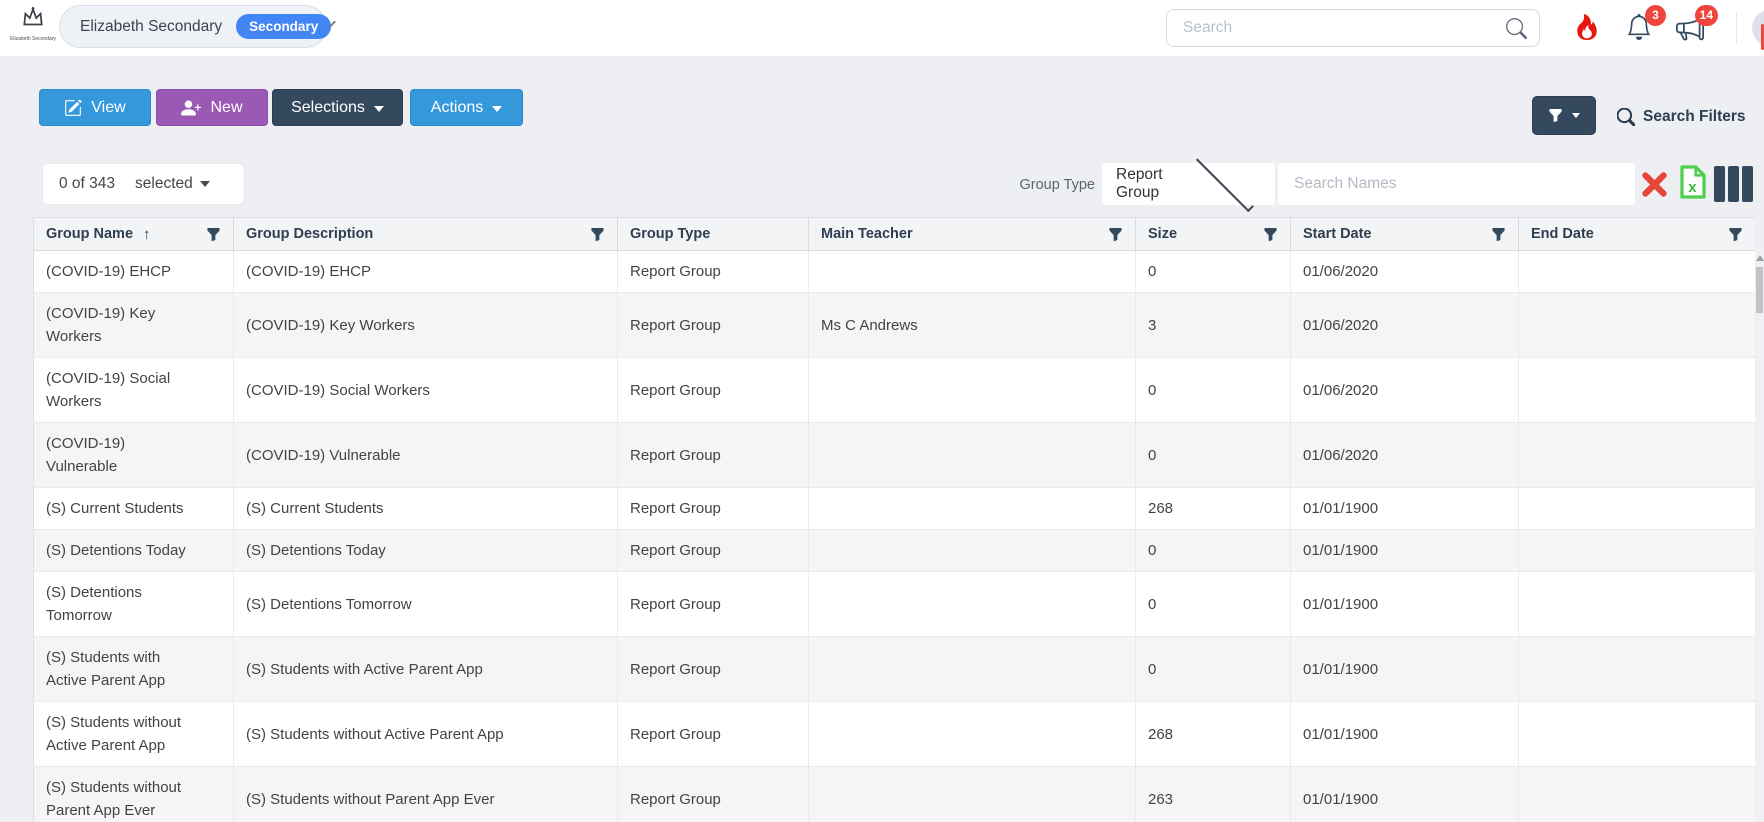 Image resolution: width=1764 pixels, height=822 pixels. Describe the element at coordinates (1588, 28) in the screenshot. I see `streak-flame-icon` at that location.